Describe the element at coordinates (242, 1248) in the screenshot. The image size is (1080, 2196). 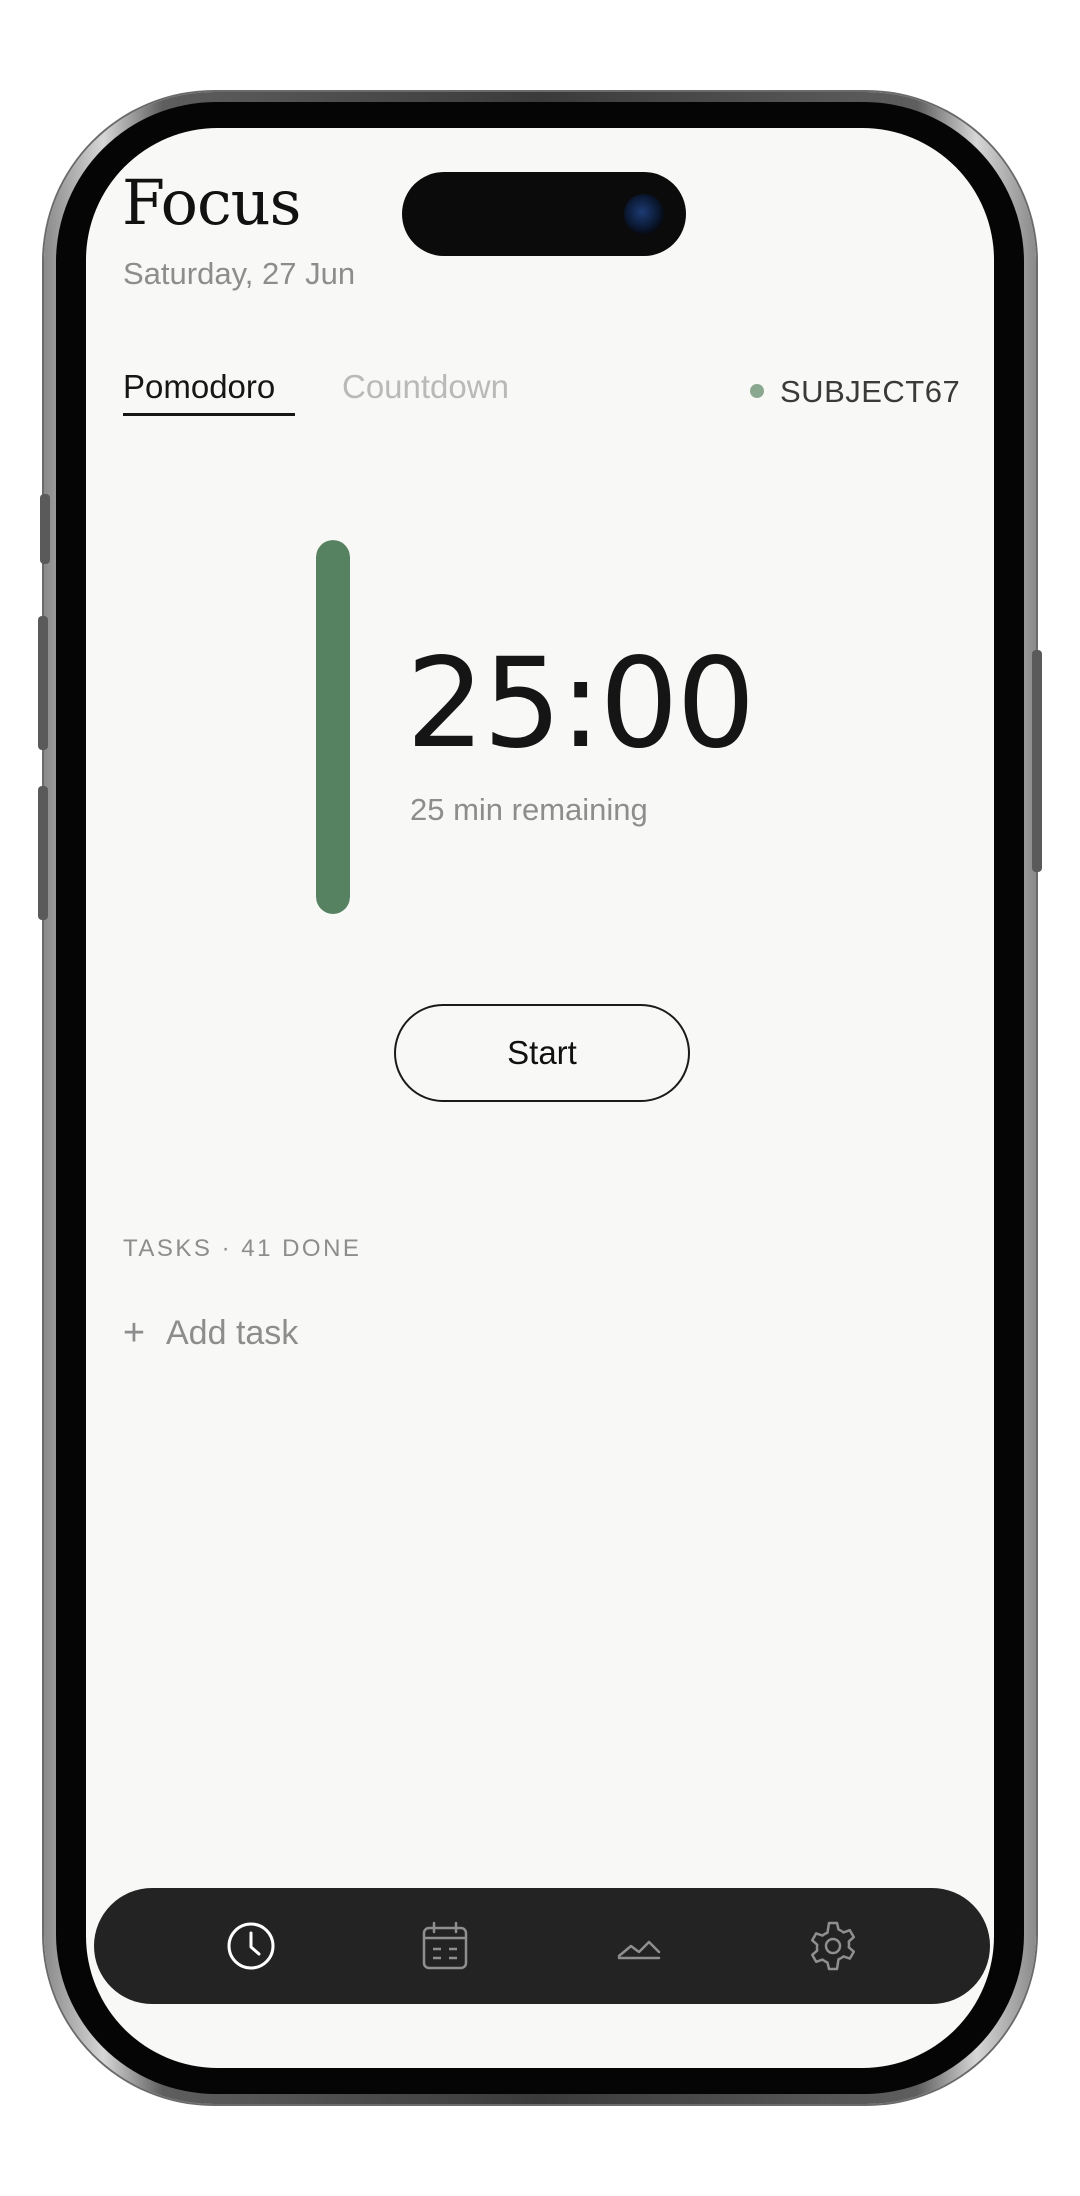
I see `tasks-header: TASKS · 41 DONE` at that location.